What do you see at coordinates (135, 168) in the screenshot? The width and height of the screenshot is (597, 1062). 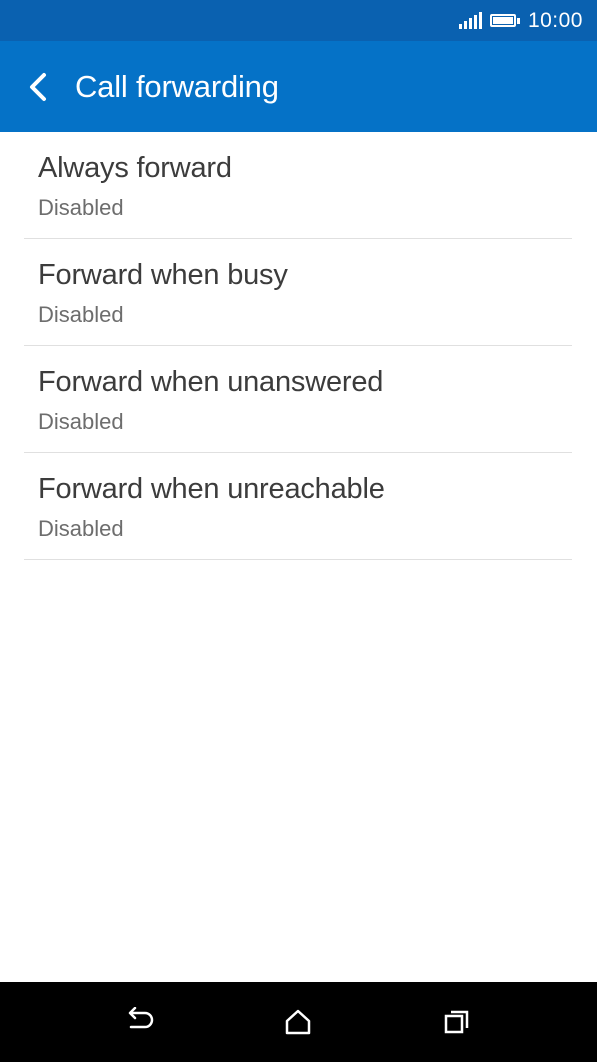 I see `item-title: Always forward` at bounding box center [135, 168].